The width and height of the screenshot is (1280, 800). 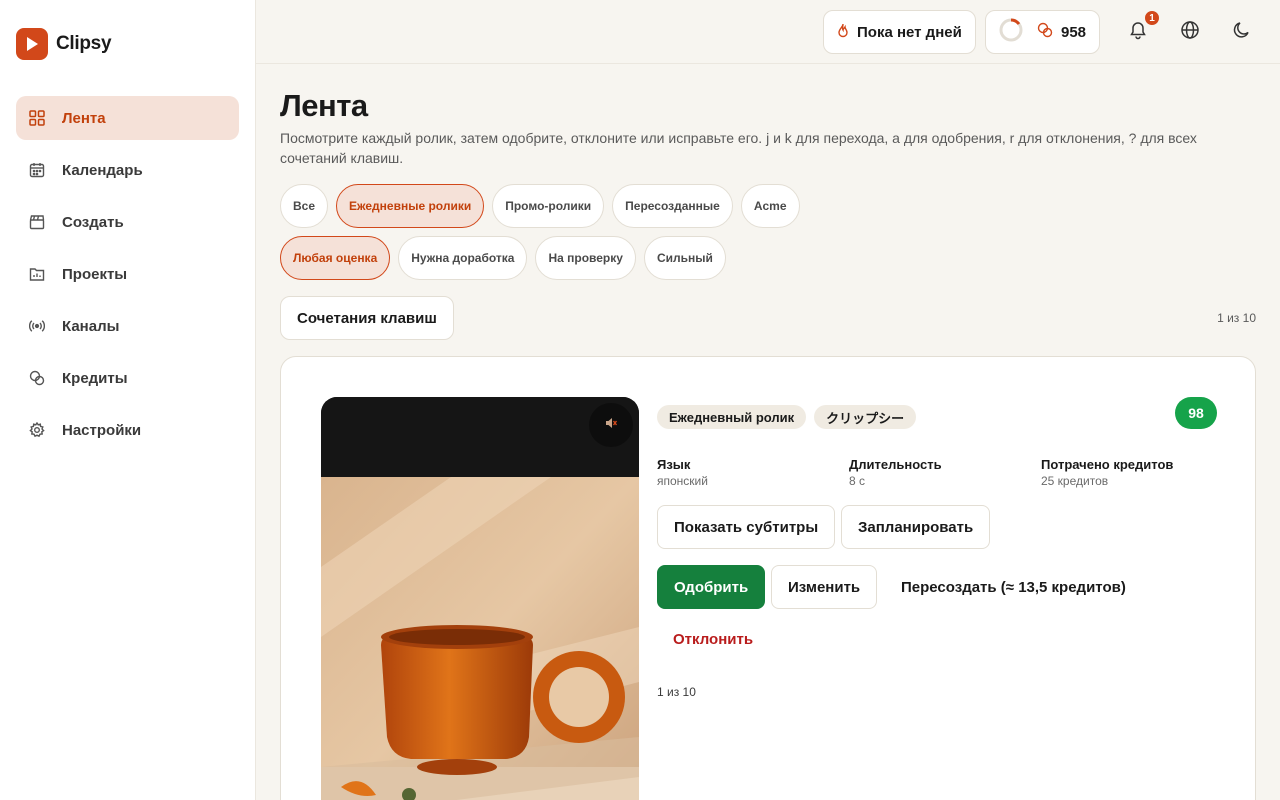 I want to click on edit-button: Изменить, so click(x=824, y=587).